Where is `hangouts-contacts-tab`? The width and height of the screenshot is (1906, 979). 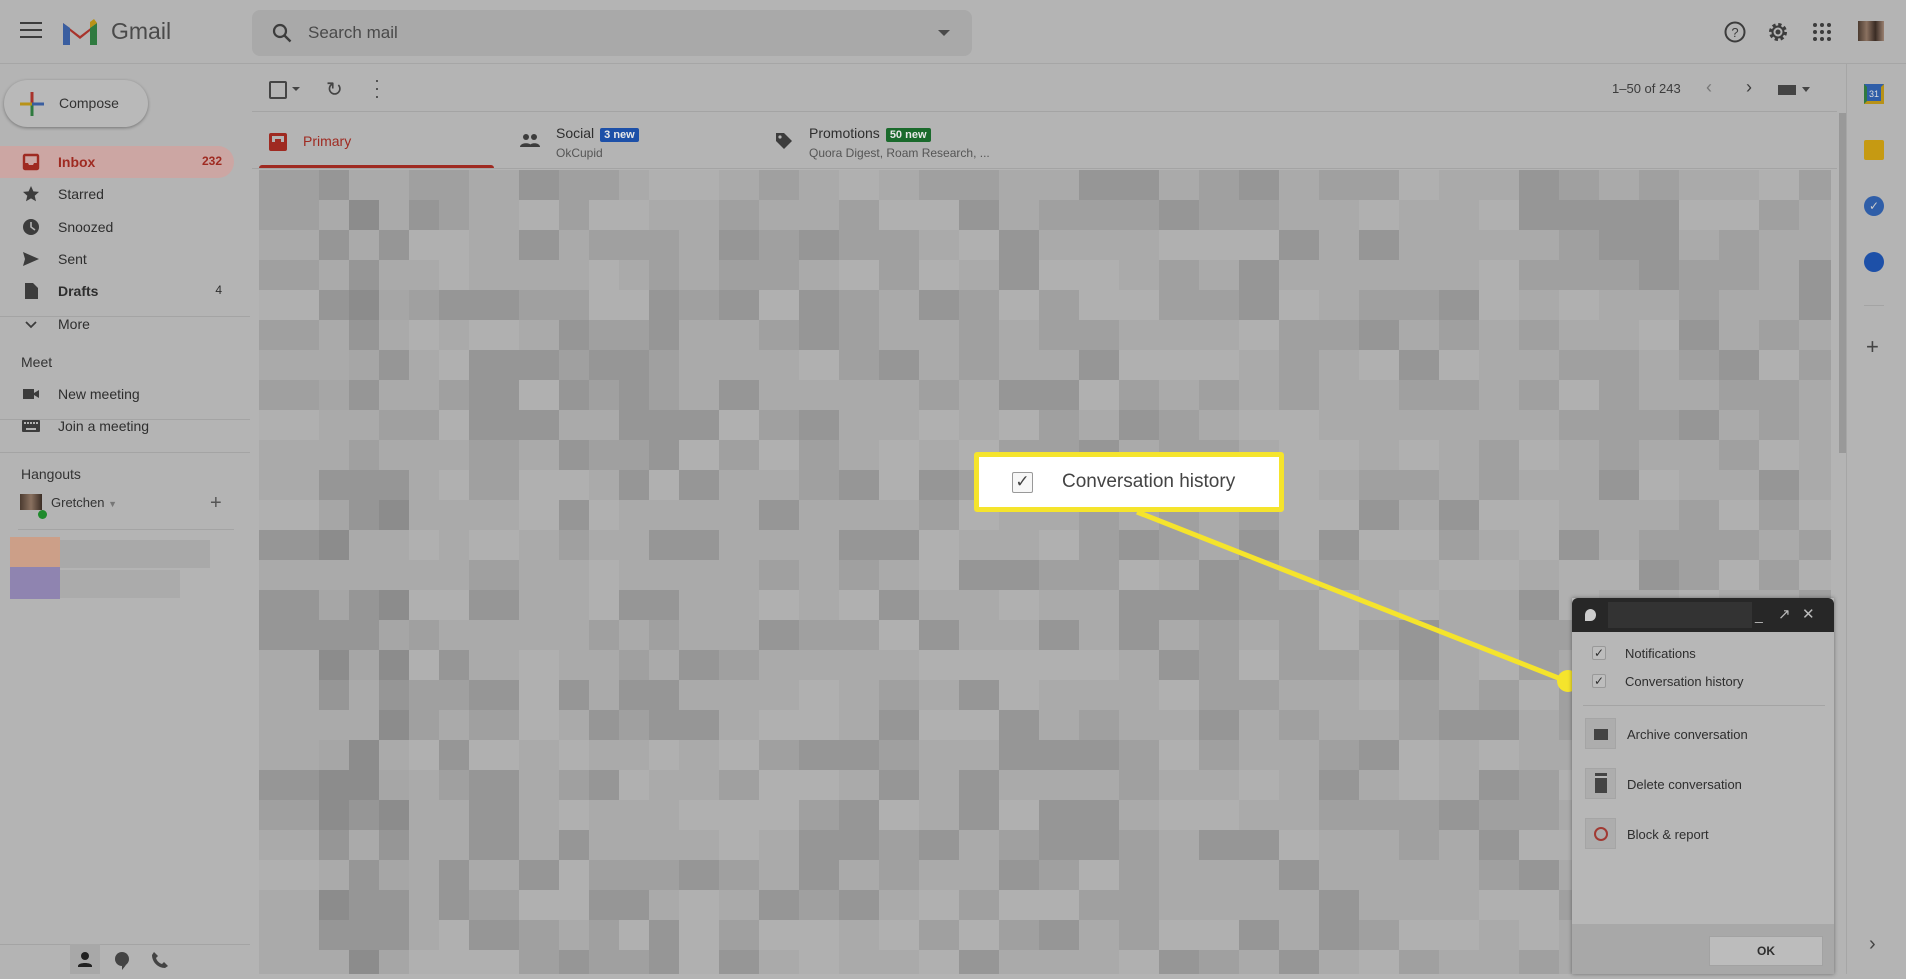
hangouts-contacts-tab is located at coordinates (85, 959).